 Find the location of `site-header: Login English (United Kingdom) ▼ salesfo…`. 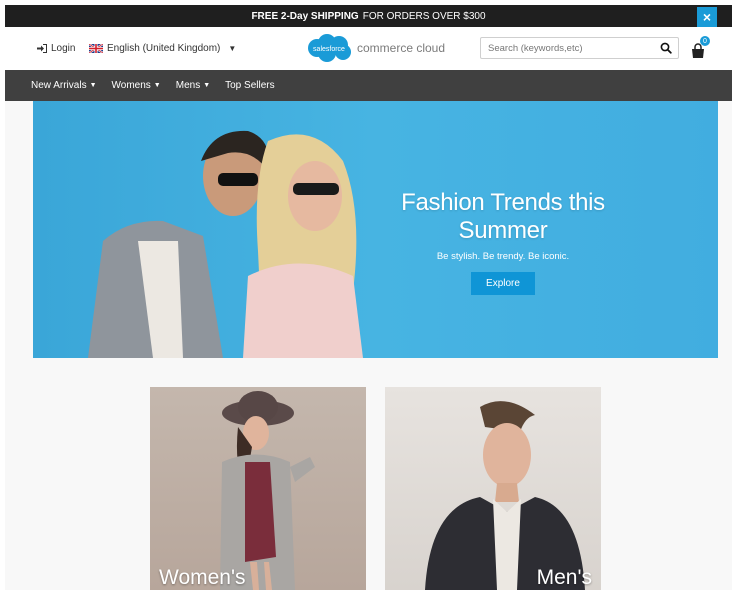

site-header: Login English (United Kingdom) ▼ salesfo… is located at coordinates (368, 48).